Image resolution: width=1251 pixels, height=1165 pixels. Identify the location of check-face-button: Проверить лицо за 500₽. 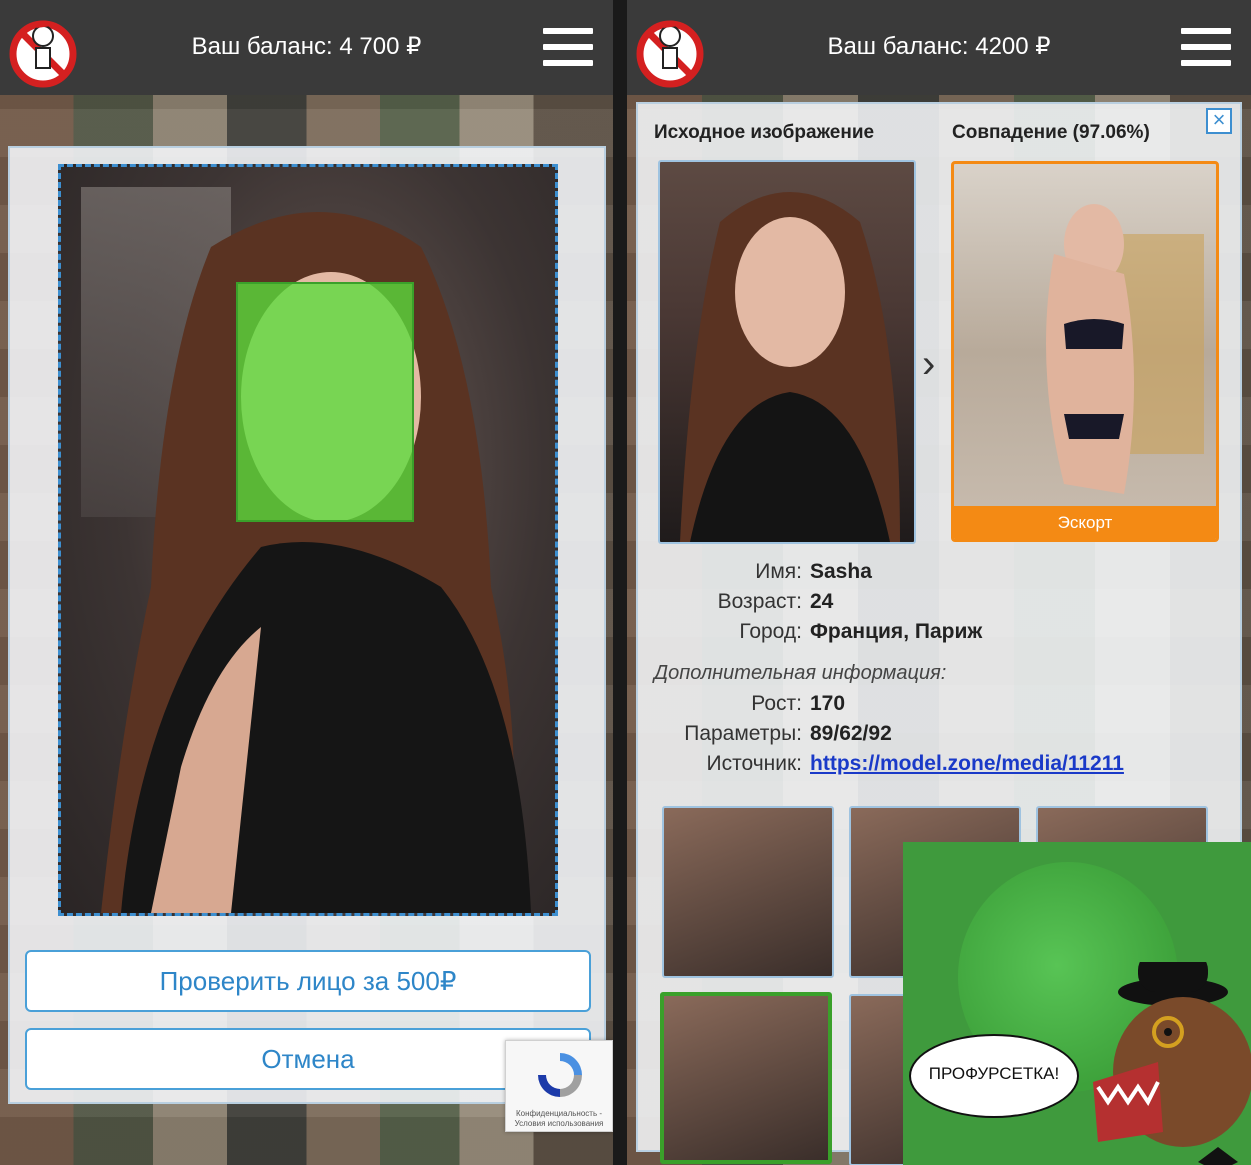
(308, 981).